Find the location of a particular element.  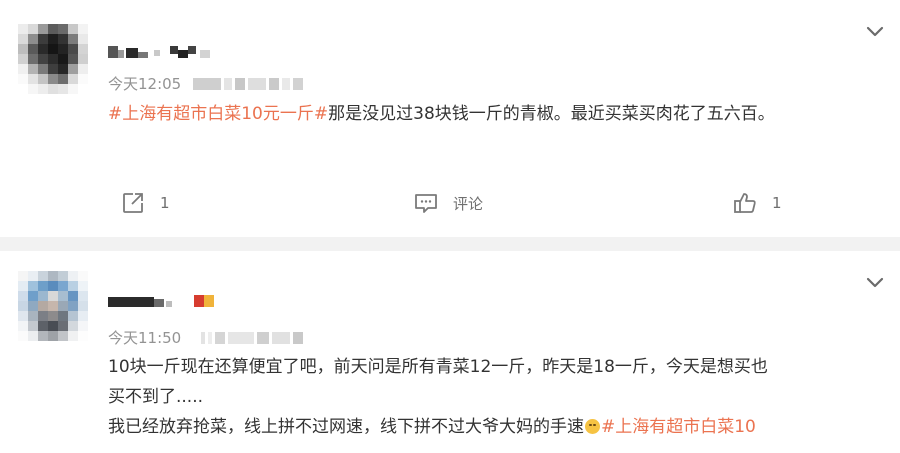

feed-separator is located at coordinates (450, 244).